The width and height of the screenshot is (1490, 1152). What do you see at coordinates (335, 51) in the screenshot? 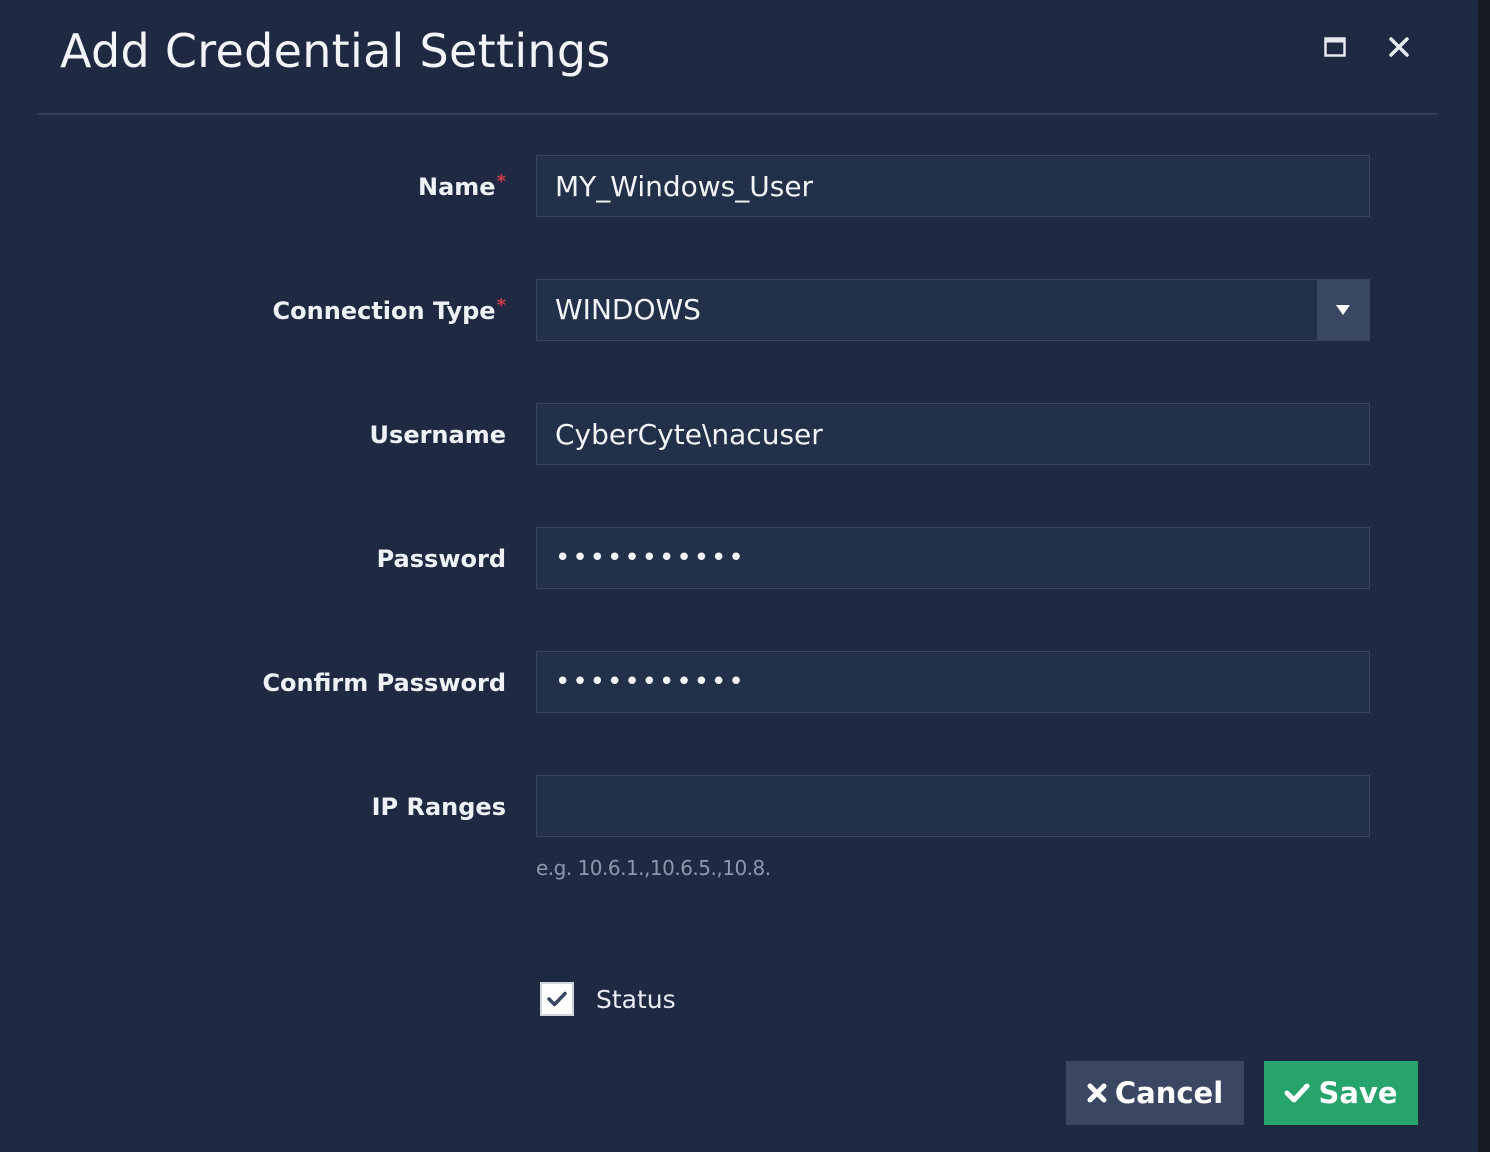
I see `dialog-title: Add Credential Settings` at bounding box center [335, 51].